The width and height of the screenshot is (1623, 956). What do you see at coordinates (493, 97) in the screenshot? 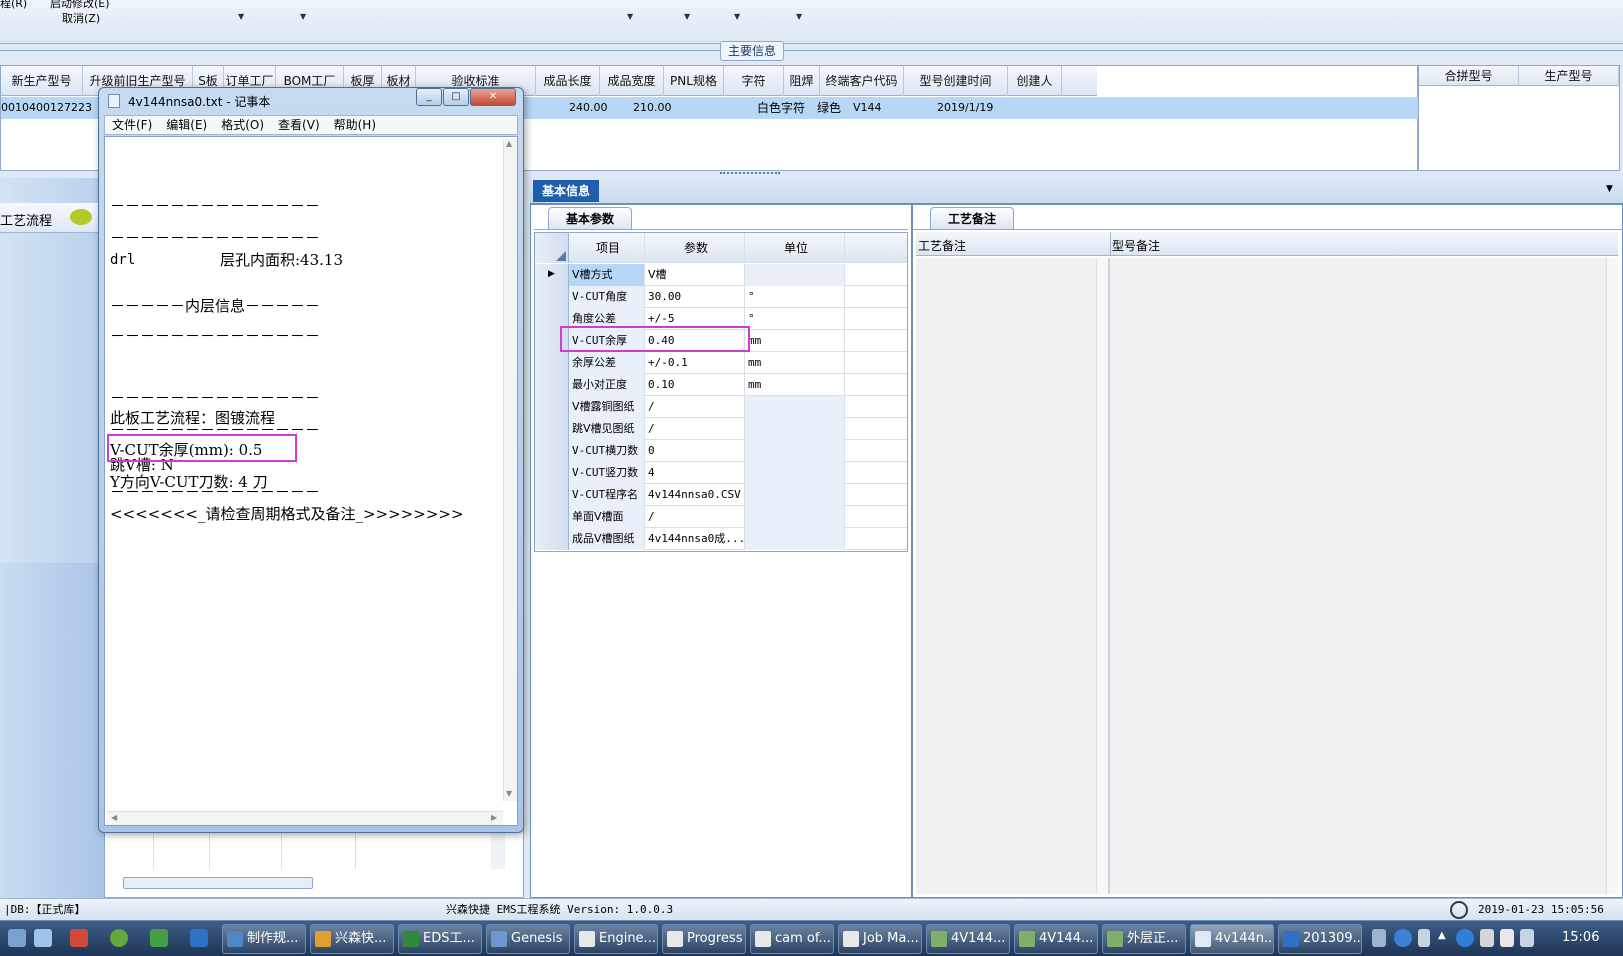
I see `close-button: ✕` at bounding box center [493, 97].